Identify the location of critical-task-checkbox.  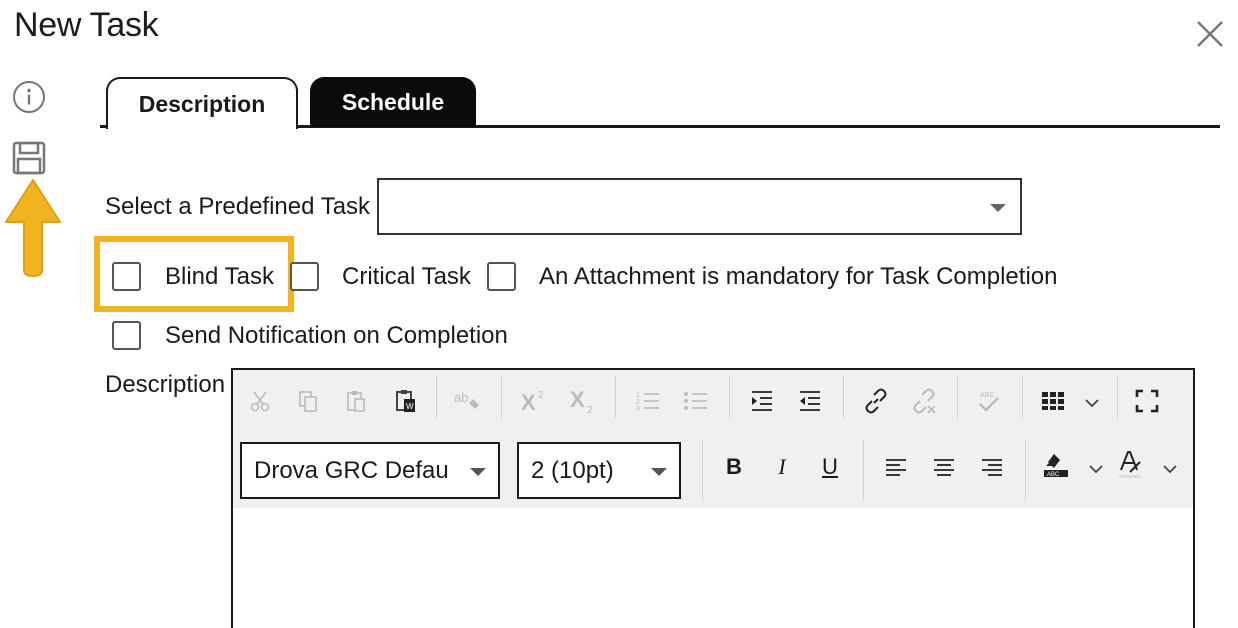
(304, 276).